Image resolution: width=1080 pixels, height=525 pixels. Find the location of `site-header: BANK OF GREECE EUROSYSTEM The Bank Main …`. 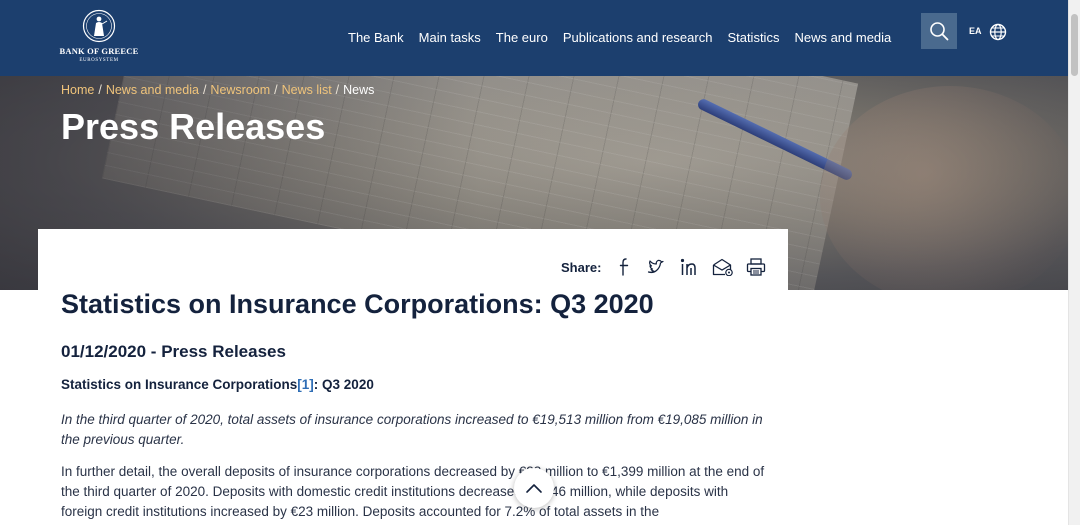

site-header: BANK OF GREECE EUROSYSTEM The Bank Main … is located at coordinates (534, 38).